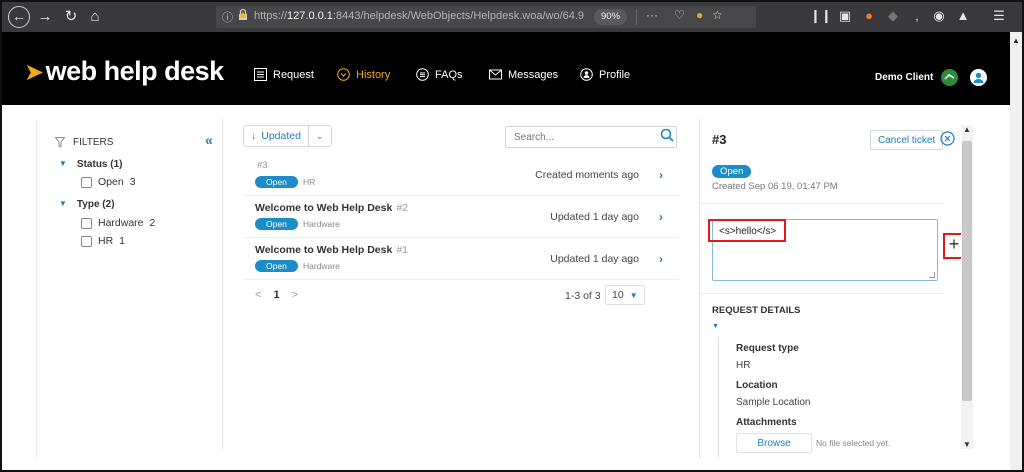 This screenshot has width=1024, height=472. I want to click on info-icon: ⓘ, so click(227, 17).